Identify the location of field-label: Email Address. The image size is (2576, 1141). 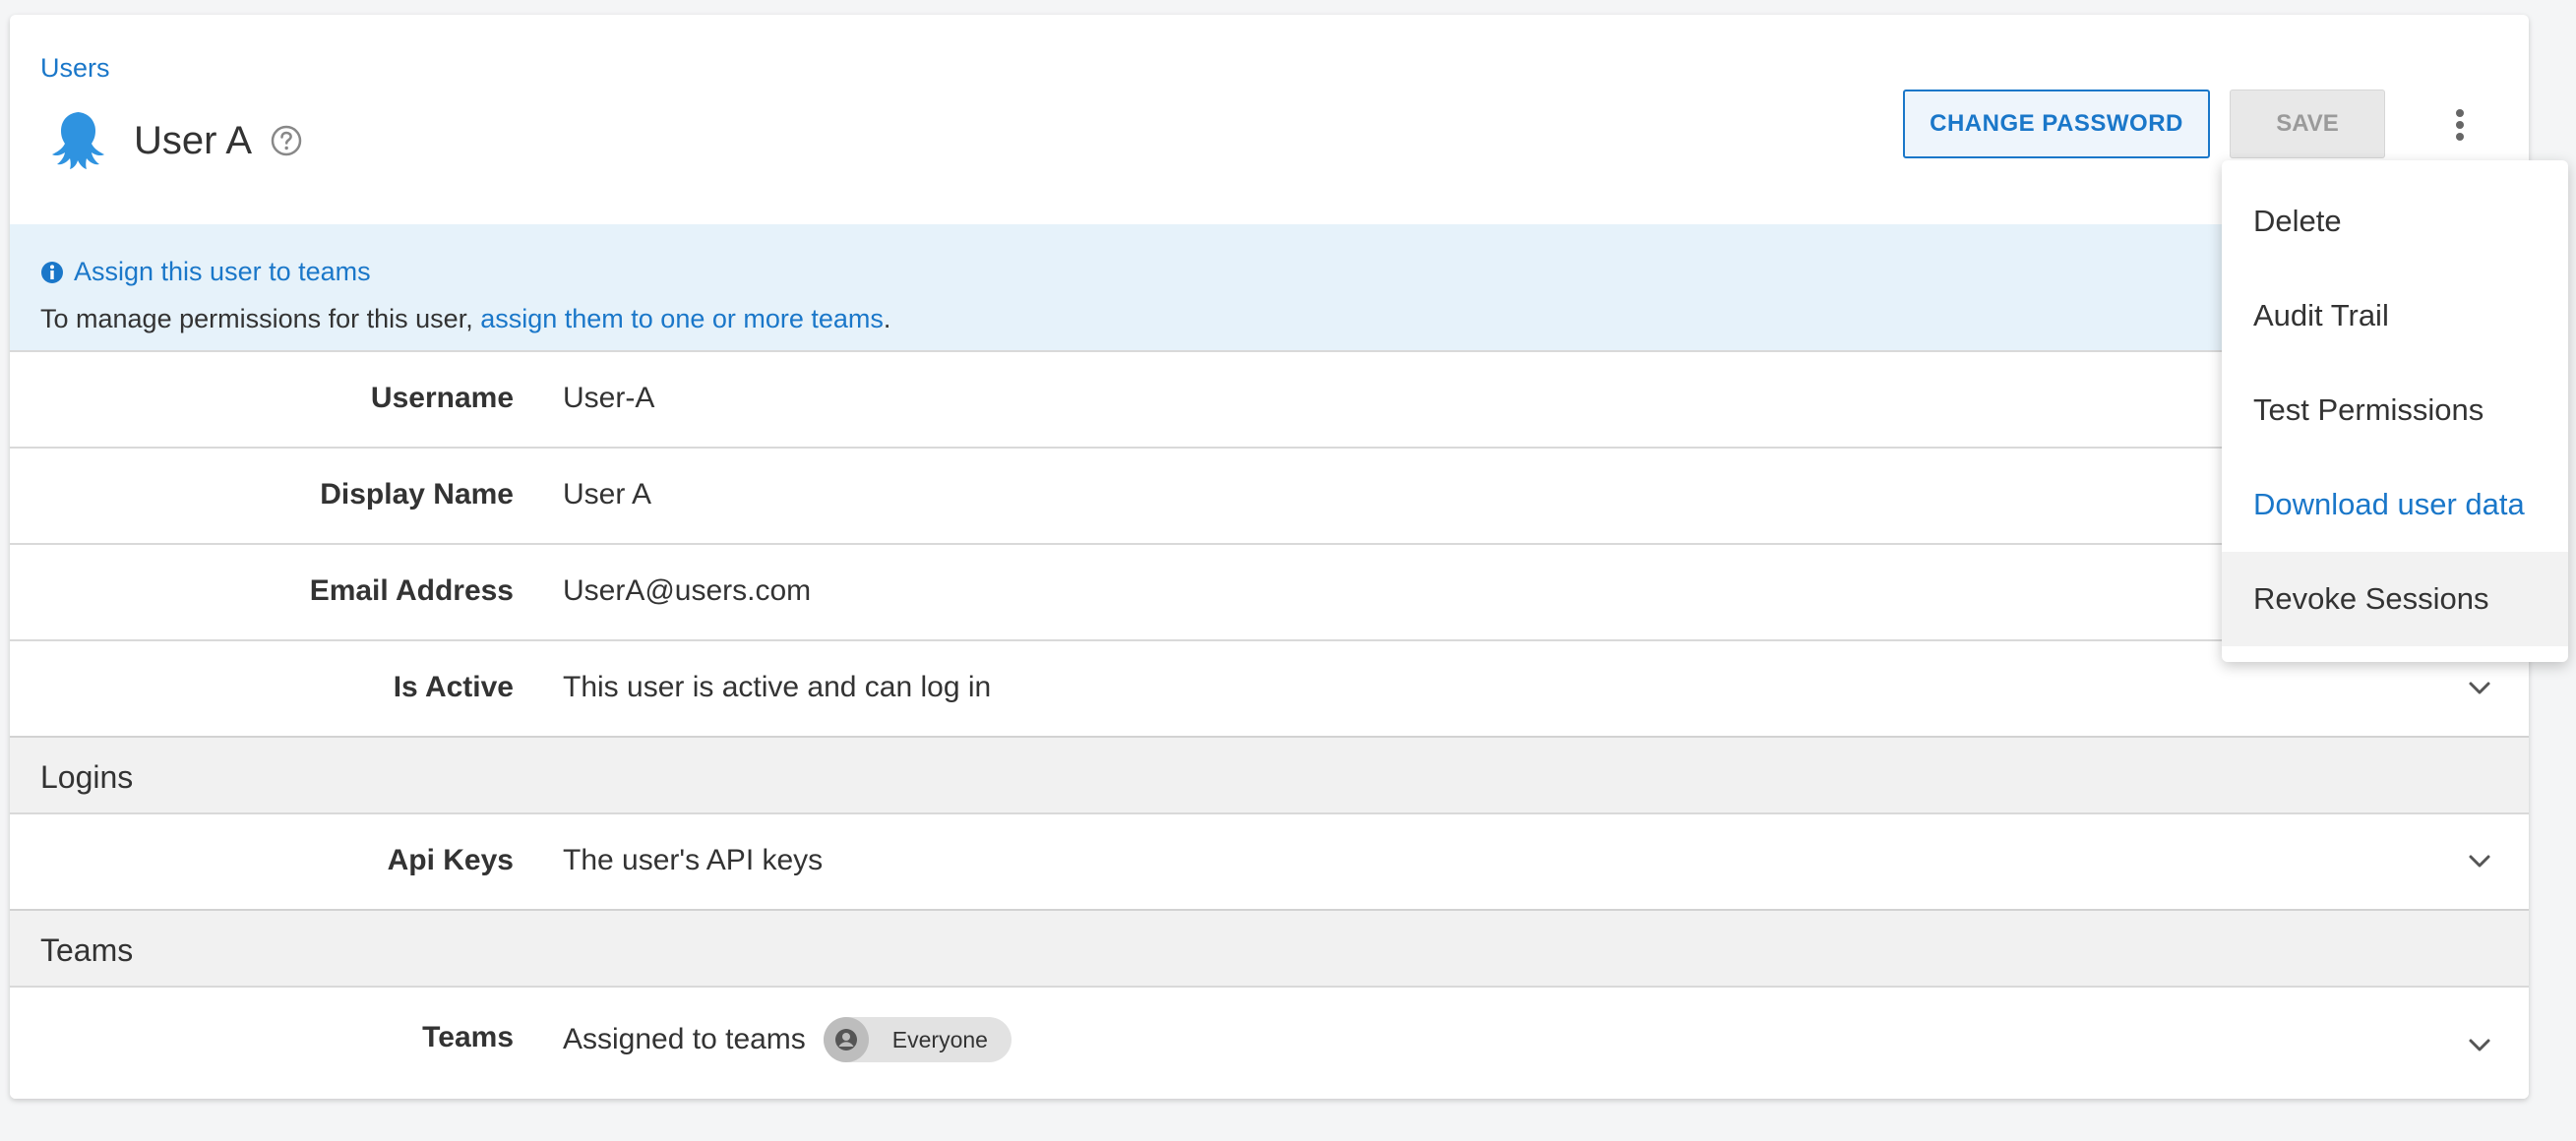
(411, 590).